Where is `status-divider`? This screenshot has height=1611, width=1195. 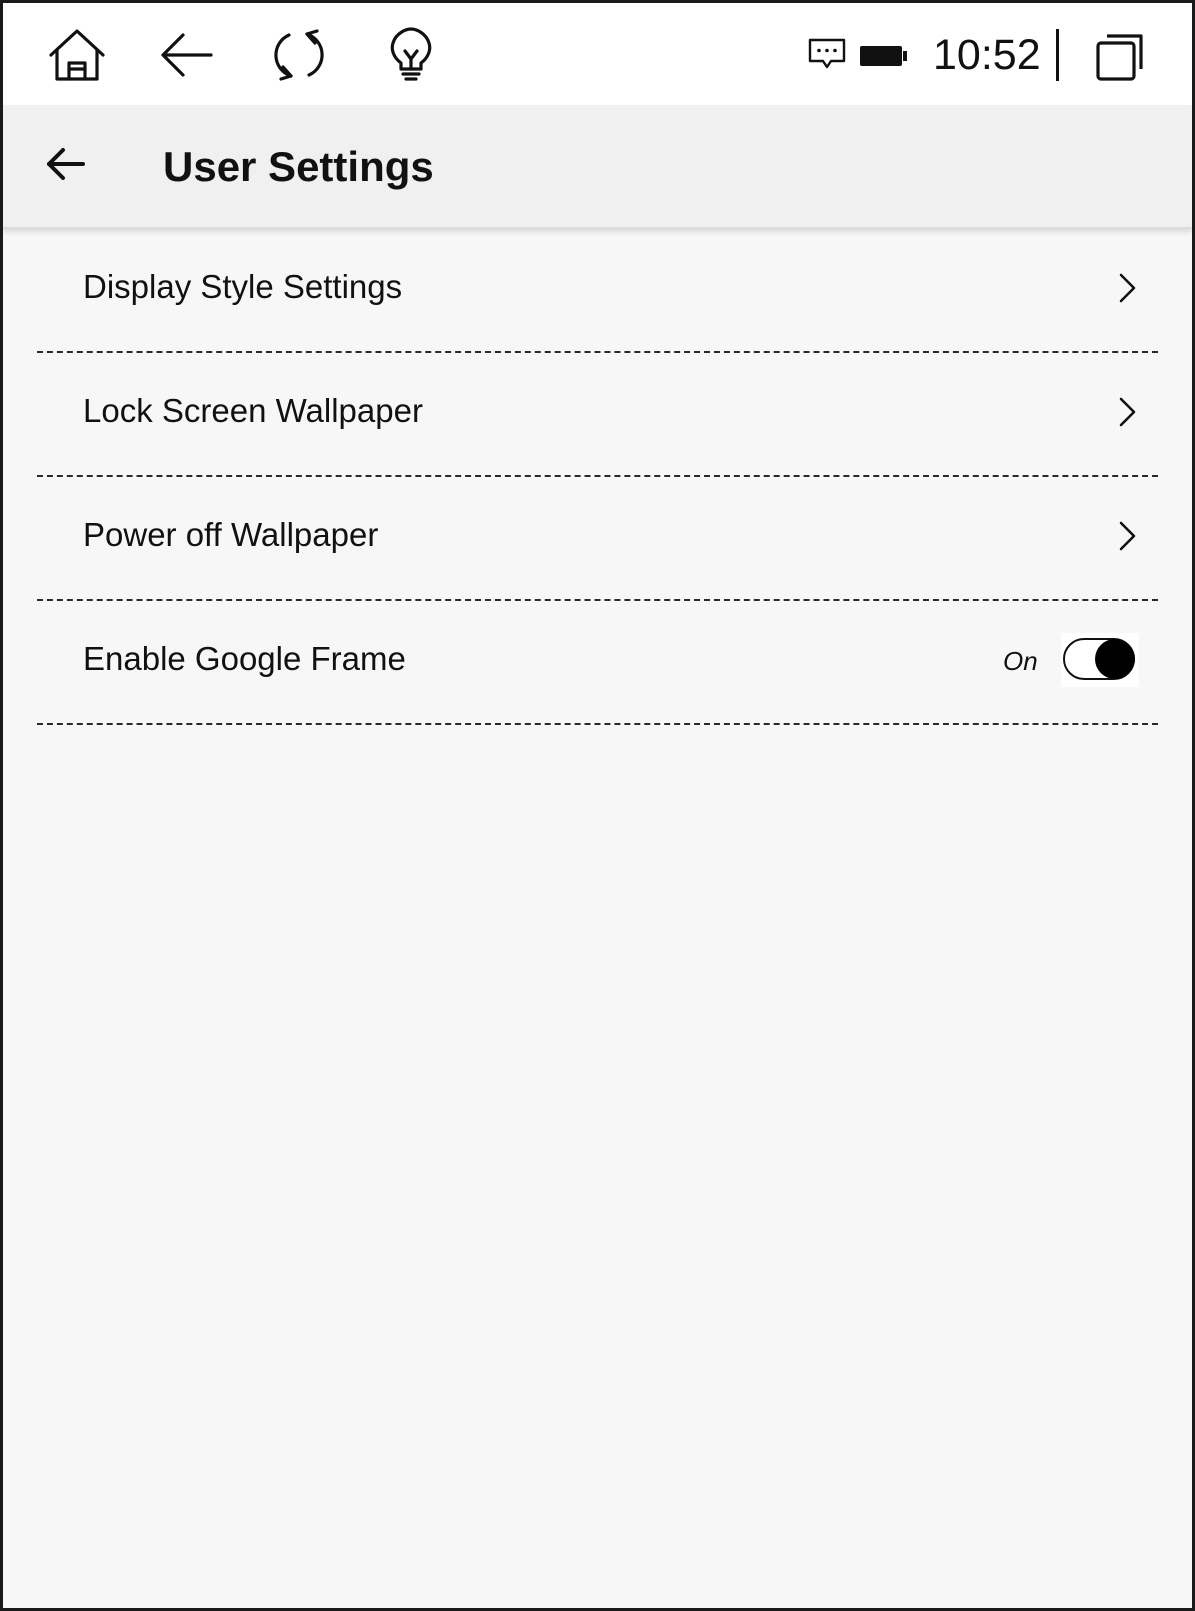
status-divider is located at coordinates (1057, 55).